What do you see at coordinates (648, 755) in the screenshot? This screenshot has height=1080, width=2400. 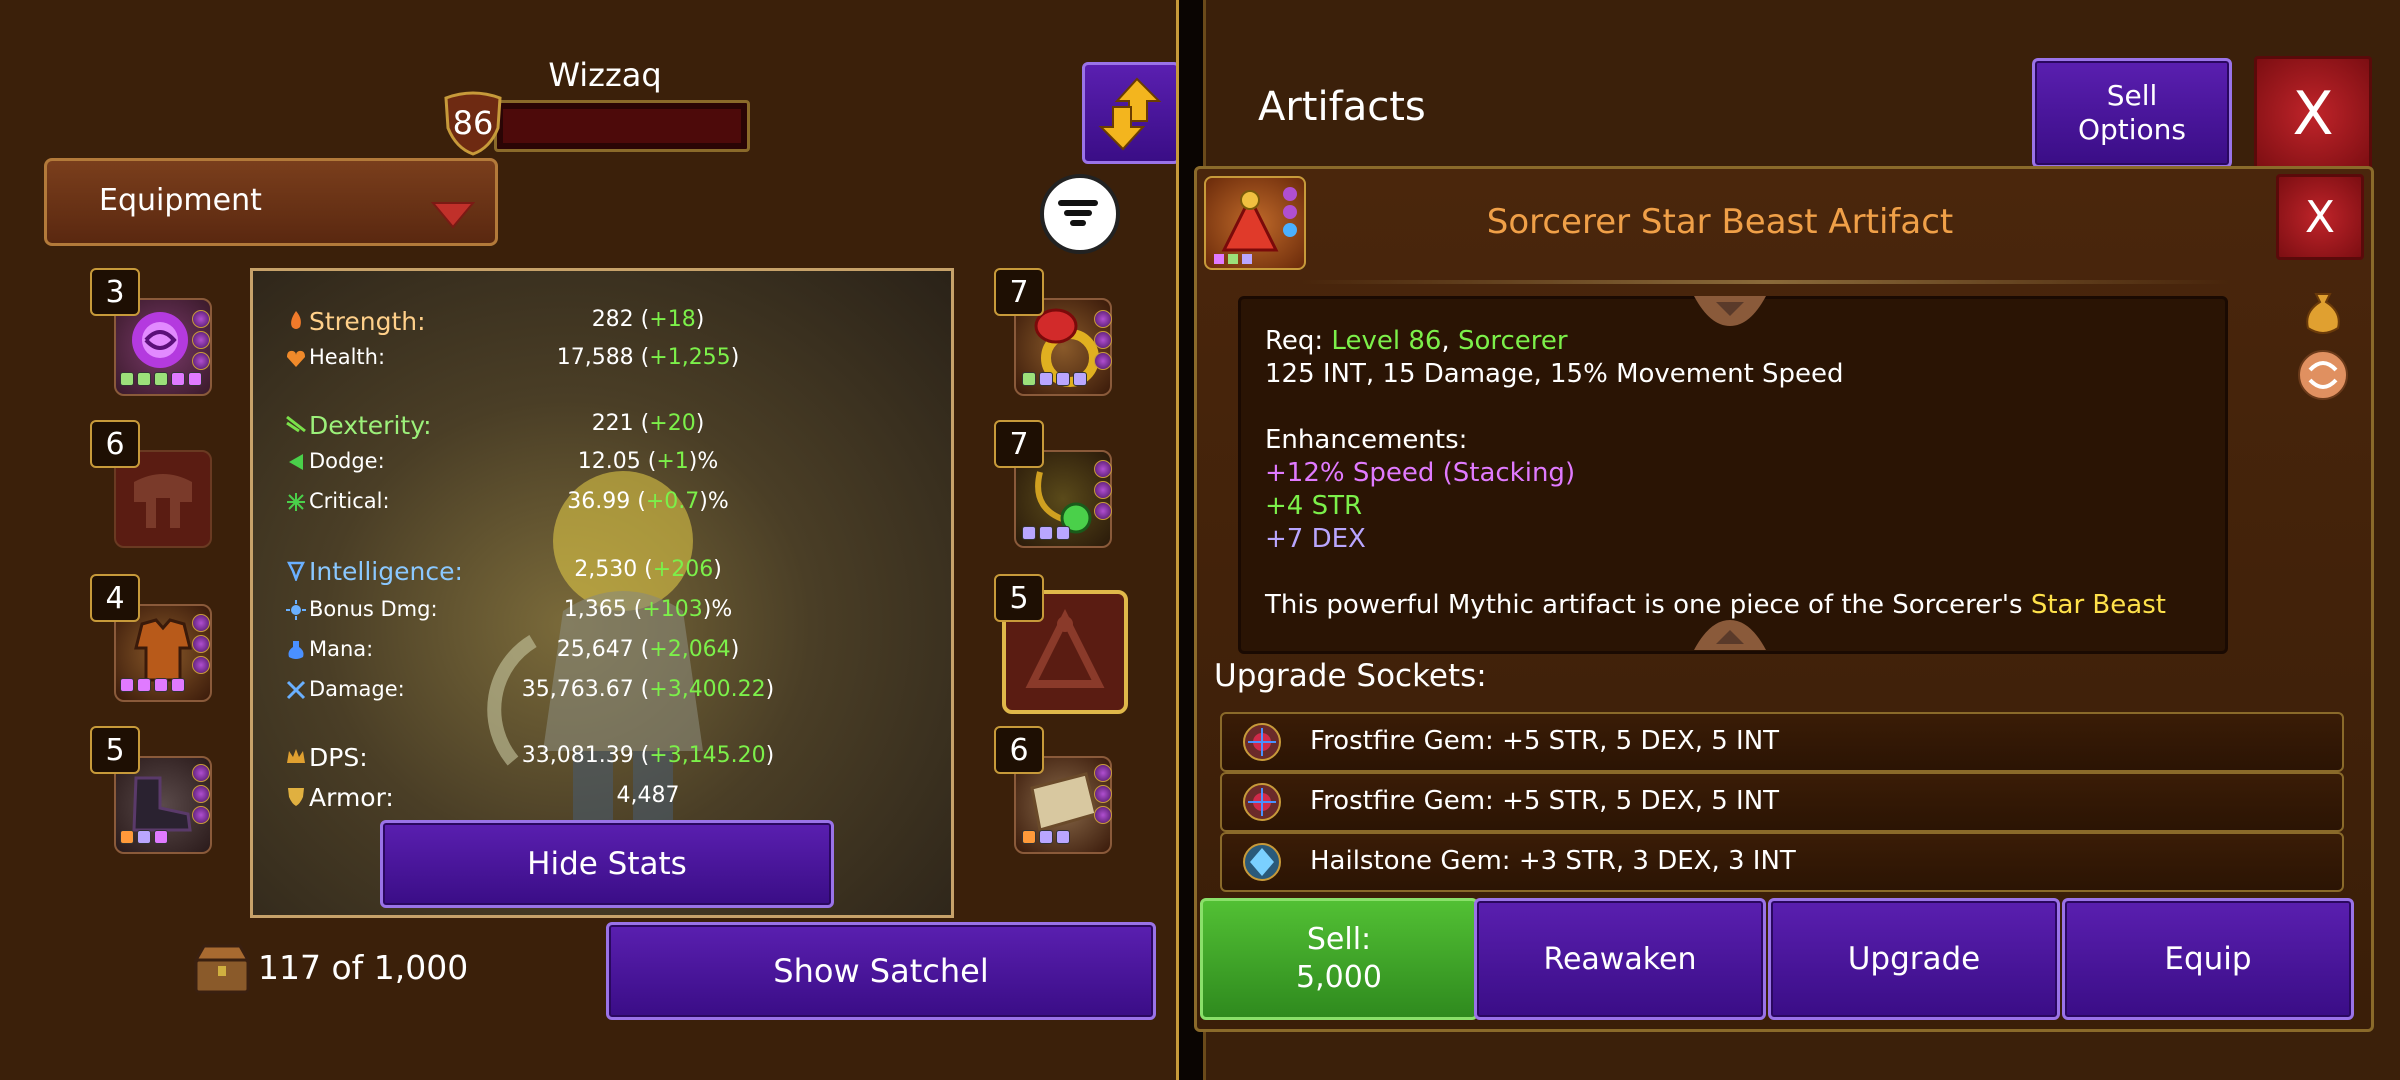 I see `stat-value: 33,081.39 (+3,145.20)` at bounding box center [648, 755].